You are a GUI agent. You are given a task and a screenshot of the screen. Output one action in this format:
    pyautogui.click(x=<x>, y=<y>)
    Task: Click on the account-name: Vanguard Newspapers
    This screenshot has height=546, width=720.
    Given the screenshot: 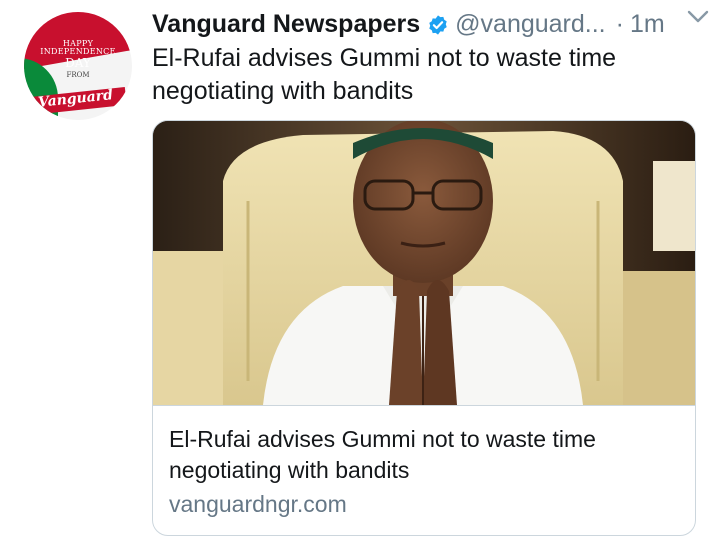 What is the action you would take?
    pyautogui.click(x=286, y=24)
    